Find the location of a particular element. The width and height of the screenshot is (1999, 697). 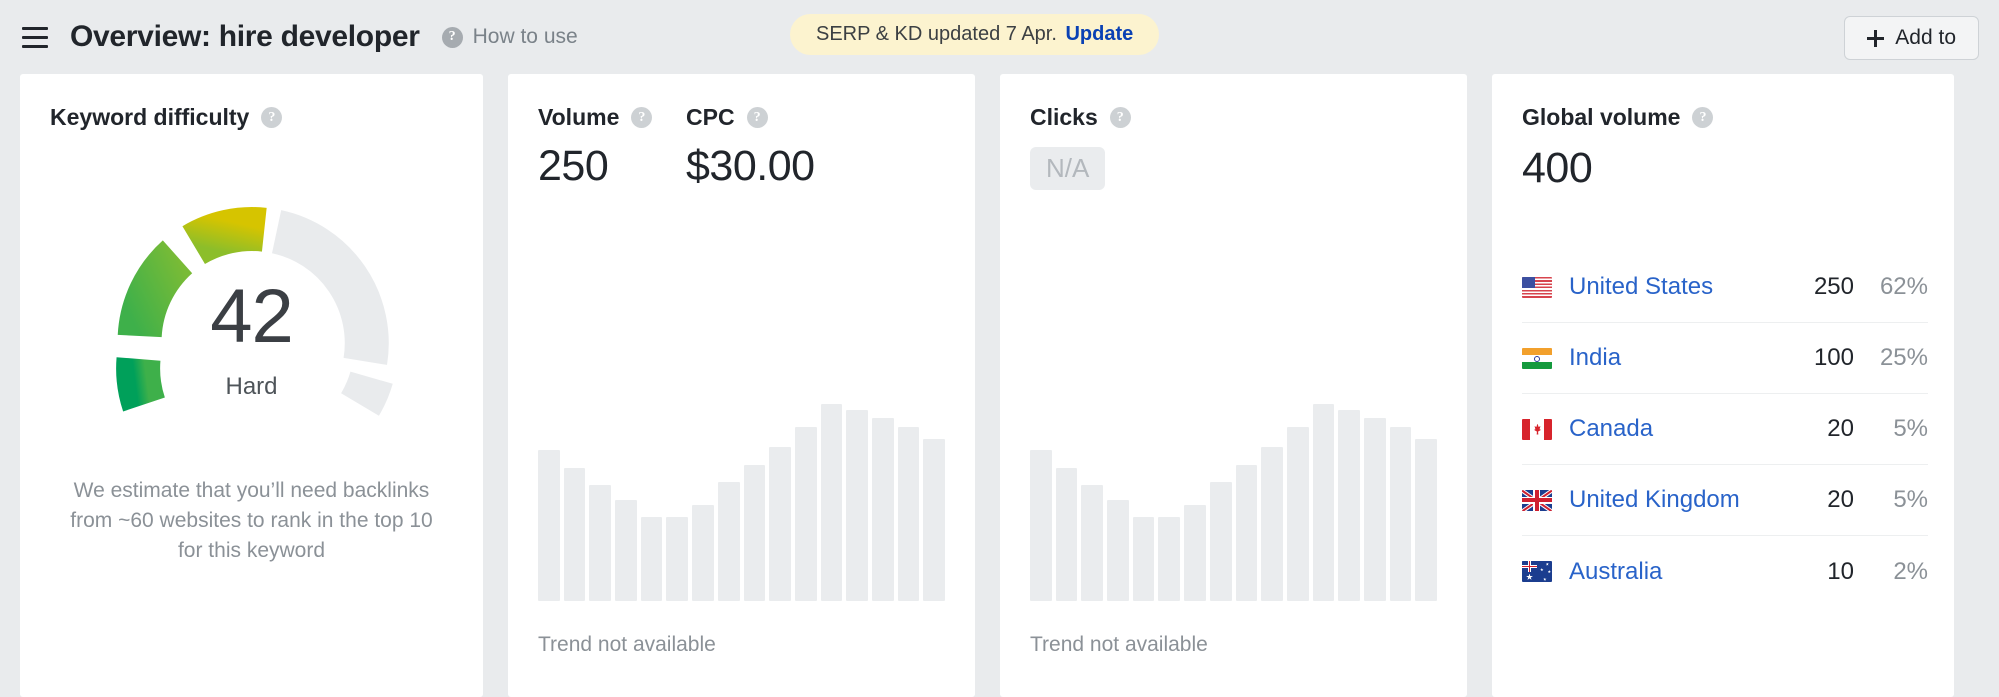

clicks-trend-caption: Trend not available is located at coordinates (1119, 644).